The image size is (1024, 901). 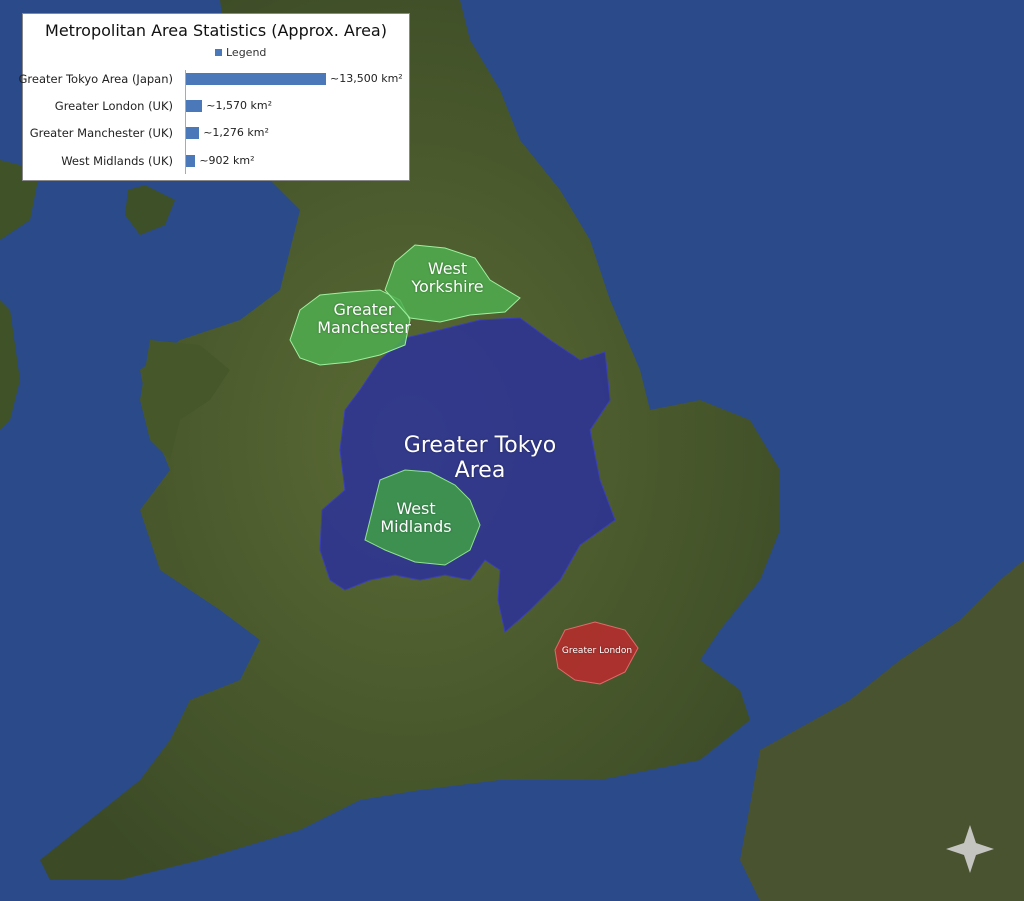 I want to click on greater-tokyo-label-line1: Greater Tokyo, so click(x=480, y=445).